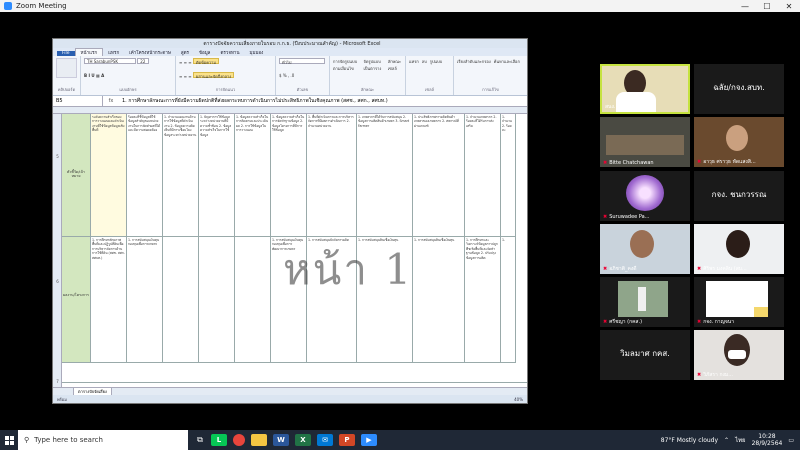  I want to click on notification-icon: ▭, so click(791, 440).